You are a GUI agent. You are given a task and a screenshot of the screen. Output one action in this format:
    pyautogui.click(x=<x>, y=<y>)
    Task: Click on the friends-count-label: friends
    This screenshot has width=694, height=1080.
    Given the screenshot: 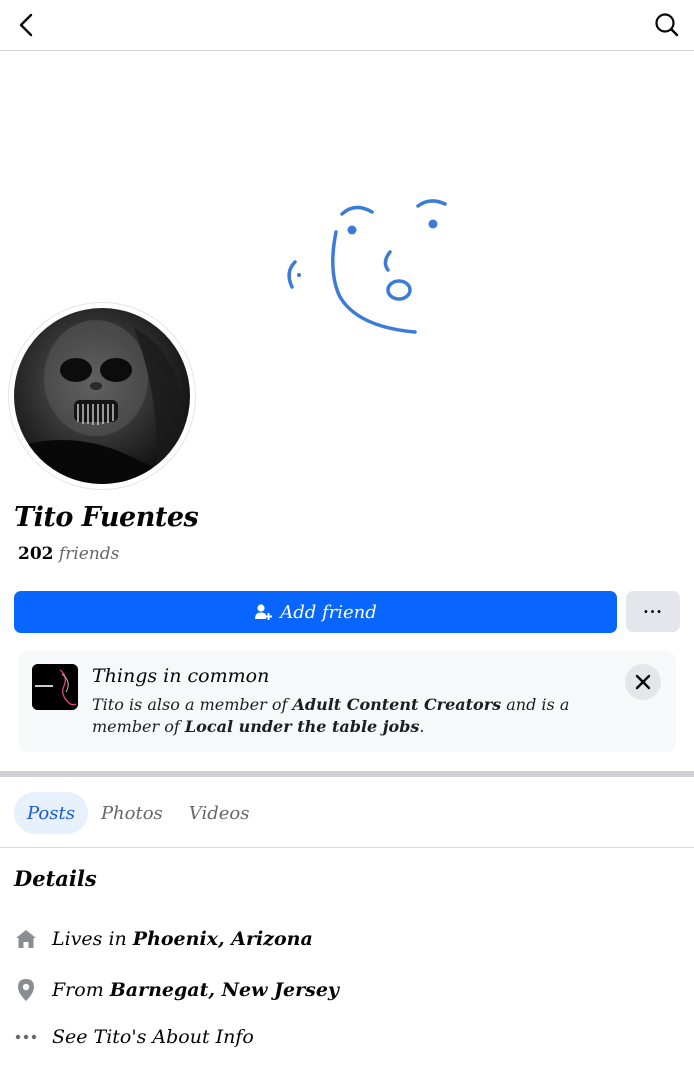 What is the action you would take?
    pyautogui.click(x=89, y=554)
    